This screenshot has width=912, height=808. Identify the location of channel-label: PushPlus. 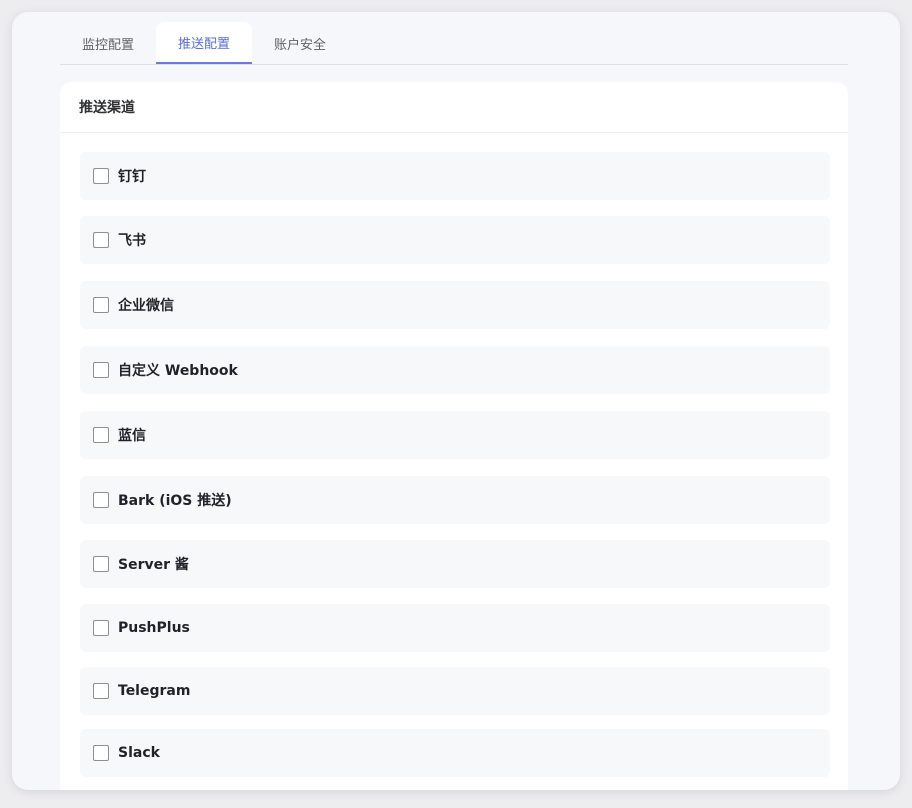
(154, 628).